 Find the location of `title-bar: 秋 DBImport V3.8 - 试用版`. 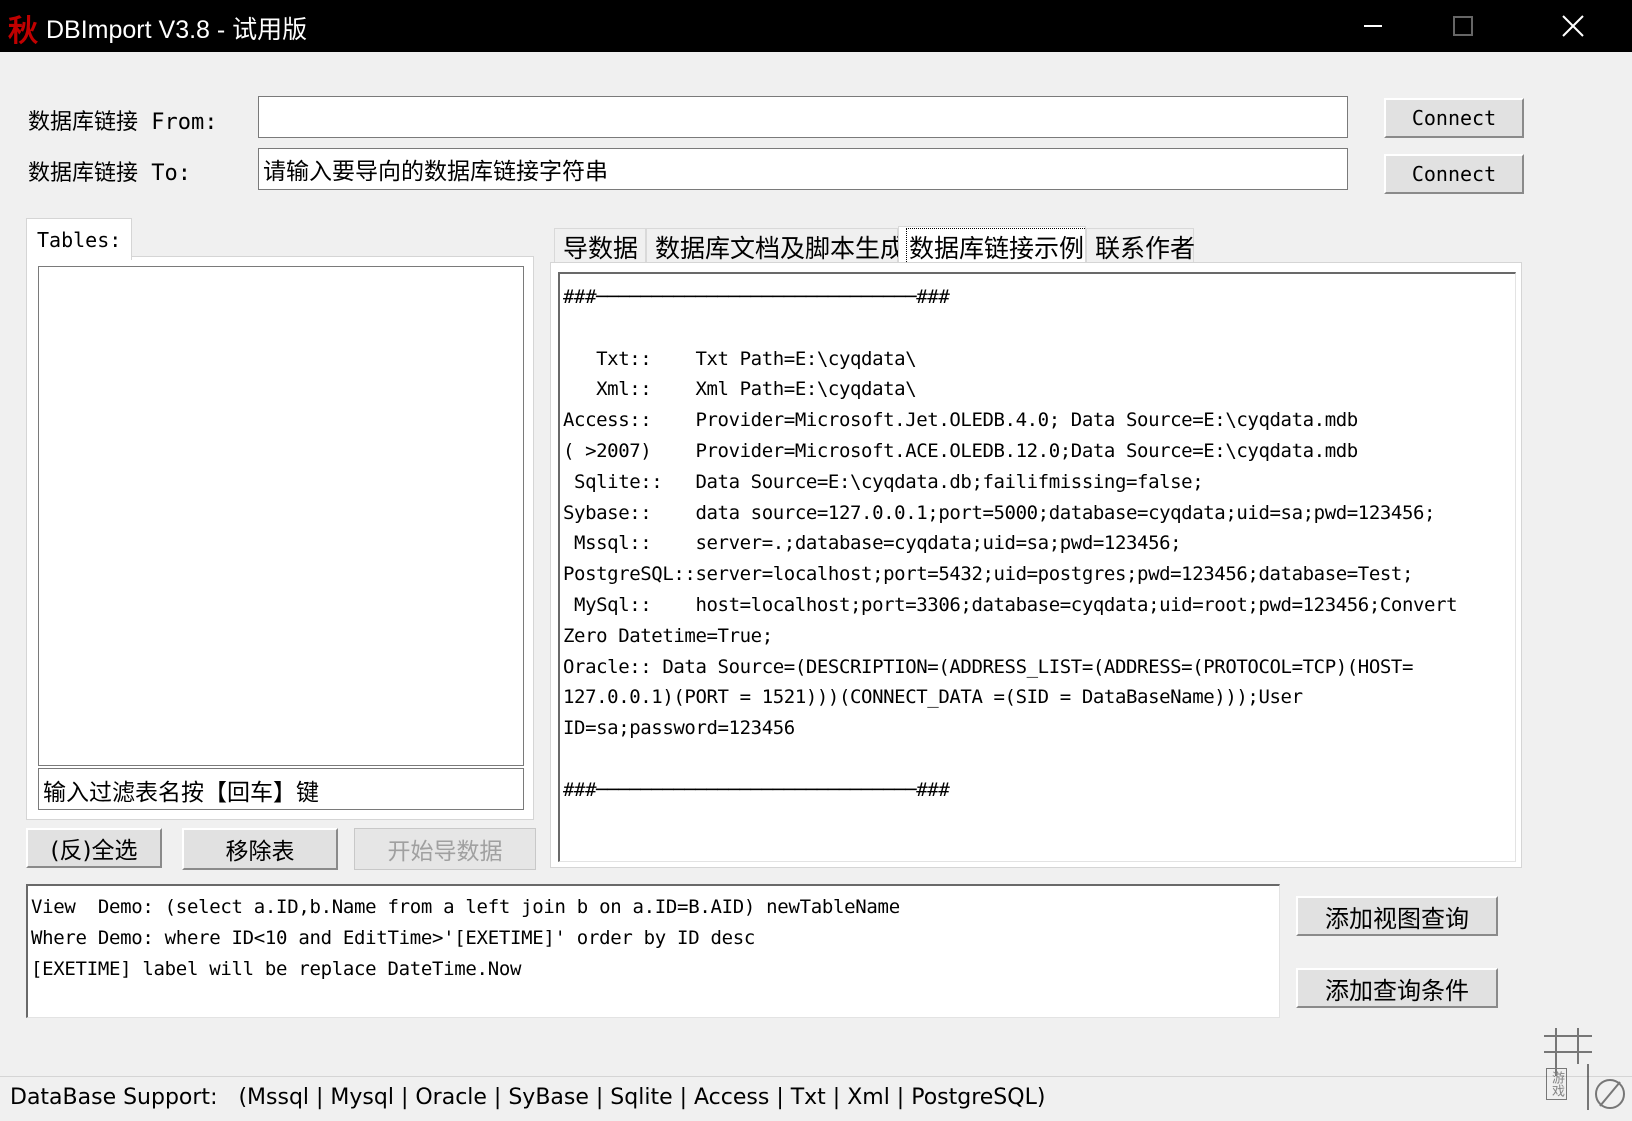

title-bar: 秋 DBImport V3.8 - 试用版 is located at coordinates (816, 26).